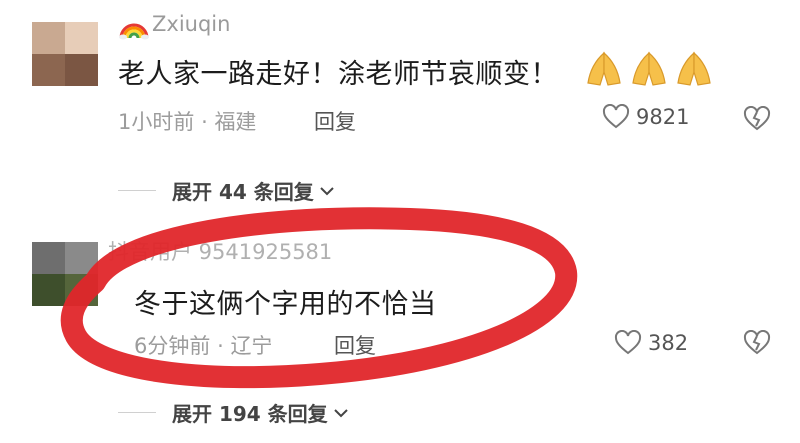  I want to click on comment-text: 冬于这俩个字用的不恰当, so click(285, 304).